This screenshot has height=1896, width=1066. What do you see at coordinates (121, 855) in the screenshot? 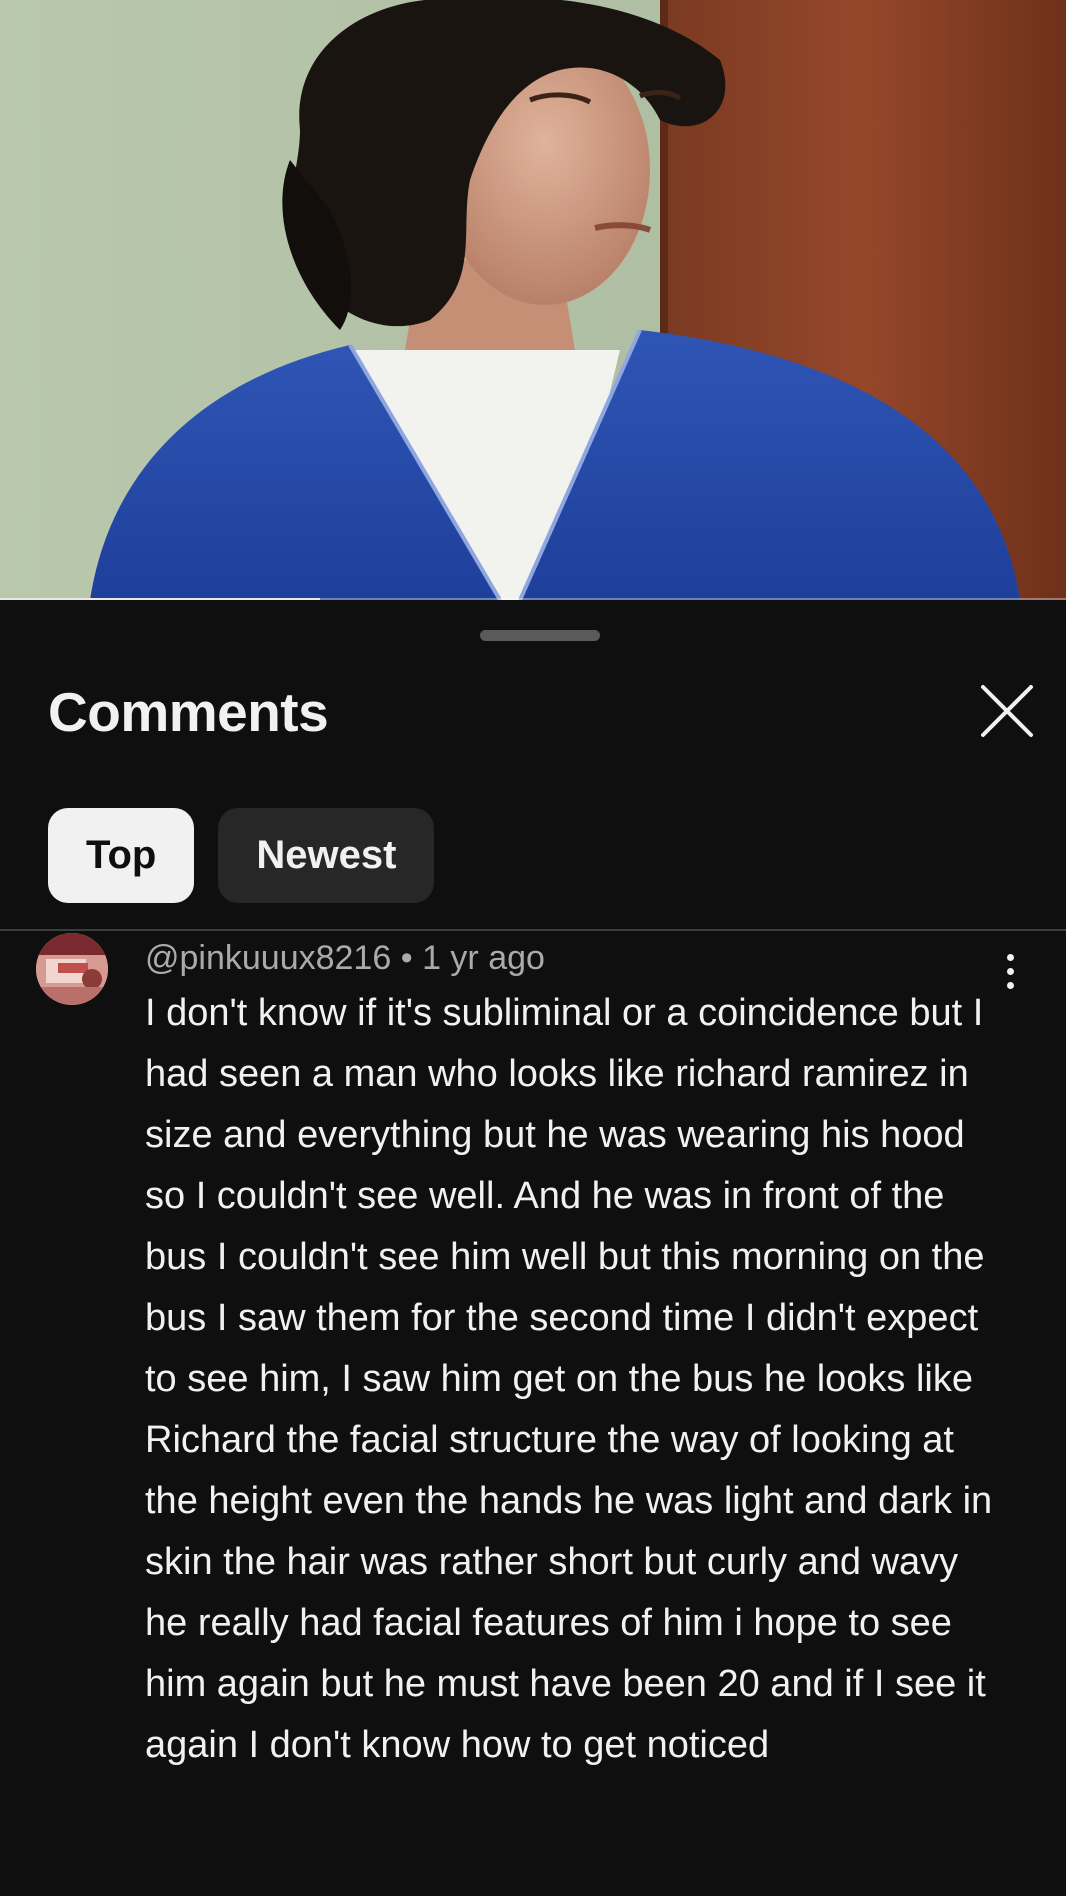
I see `chip-top: Top` at bounding box center [121, 855].